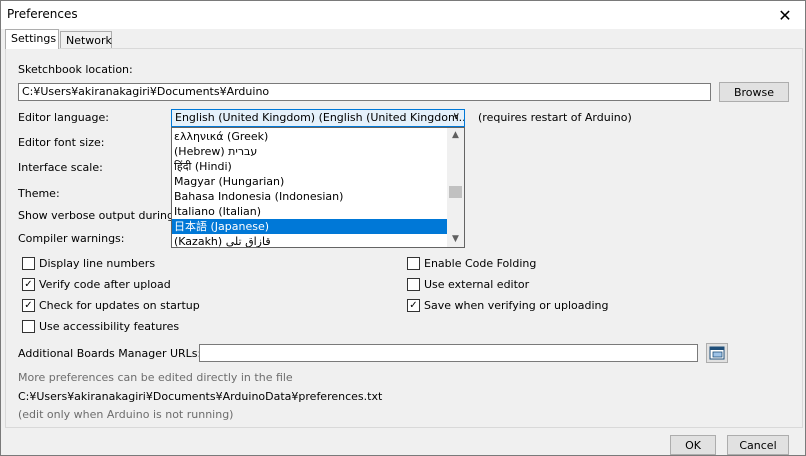 The height and width of the screenshot is (456, 806). I want to click on close-button: ✕, so click(785, 15).